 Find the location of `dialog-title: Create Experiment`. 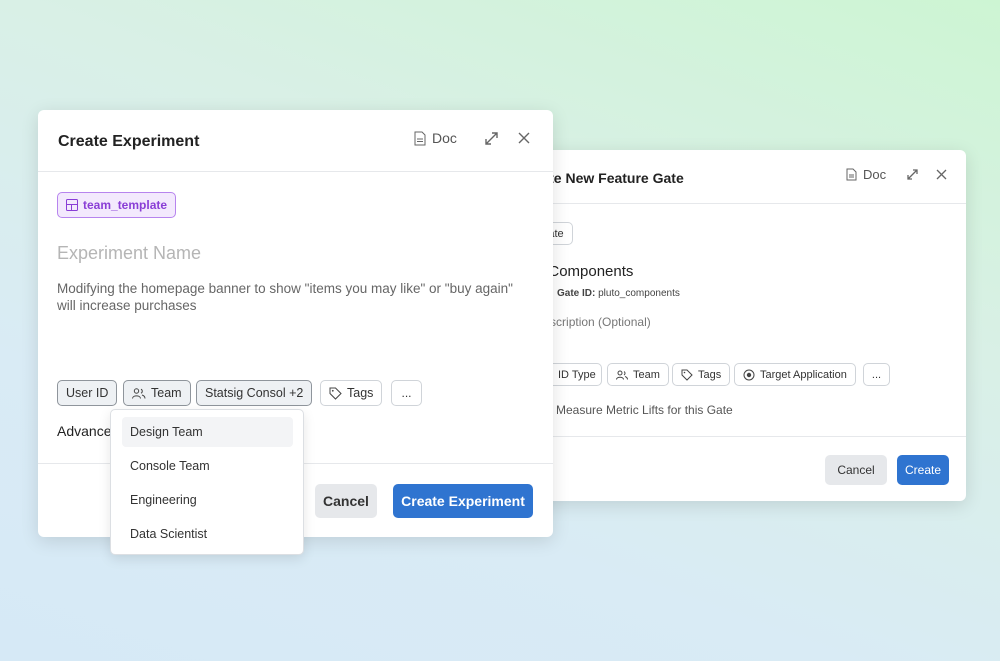

dialog-title: Create Experiment is located at coordinates (129, 141).